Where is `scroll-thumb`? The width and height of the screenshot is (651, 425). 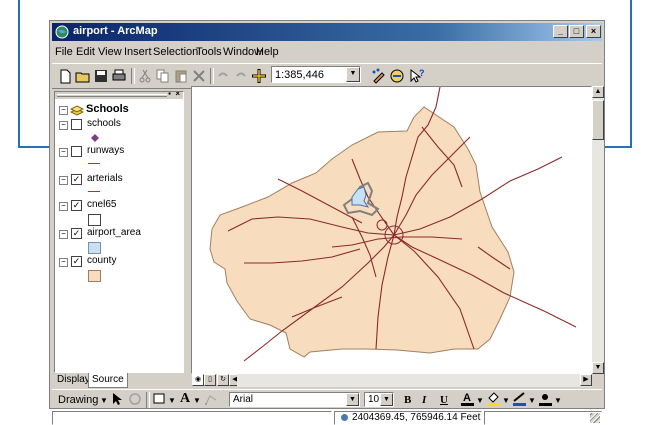 scroll-thumb is located at coordinates (598, 120).